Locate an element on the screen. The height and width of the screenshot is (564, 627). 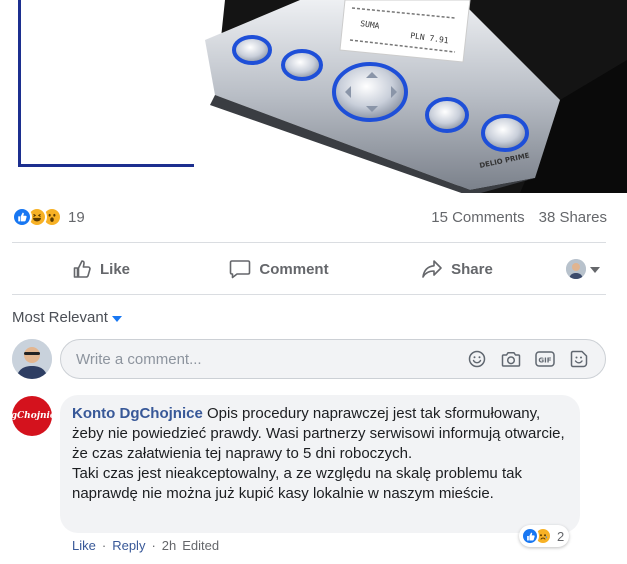
comment-actions: Like · Reply · 2h Edited is located at coordinates (145, 545).